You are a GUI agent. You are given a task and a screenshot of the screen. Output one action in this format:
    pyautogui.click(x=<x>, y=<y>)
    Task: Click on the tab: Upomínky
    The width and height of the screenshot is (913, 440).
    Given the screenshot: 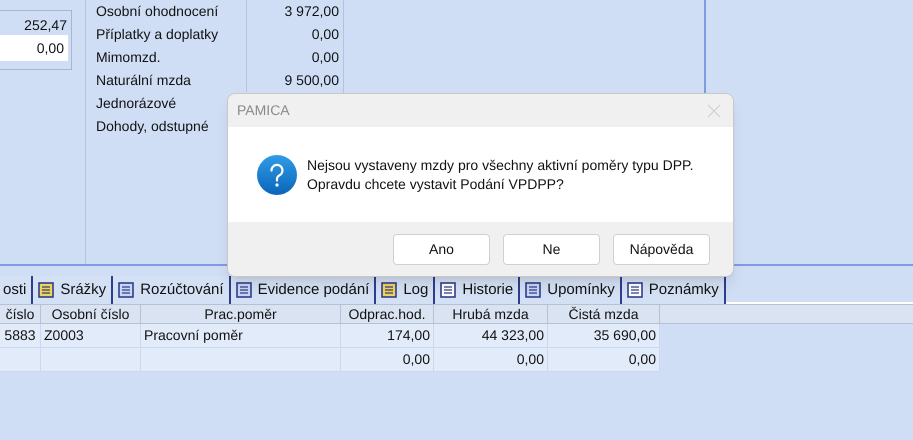 What is the action you would take?
    pyautogui.click(x=571, y=290)
    